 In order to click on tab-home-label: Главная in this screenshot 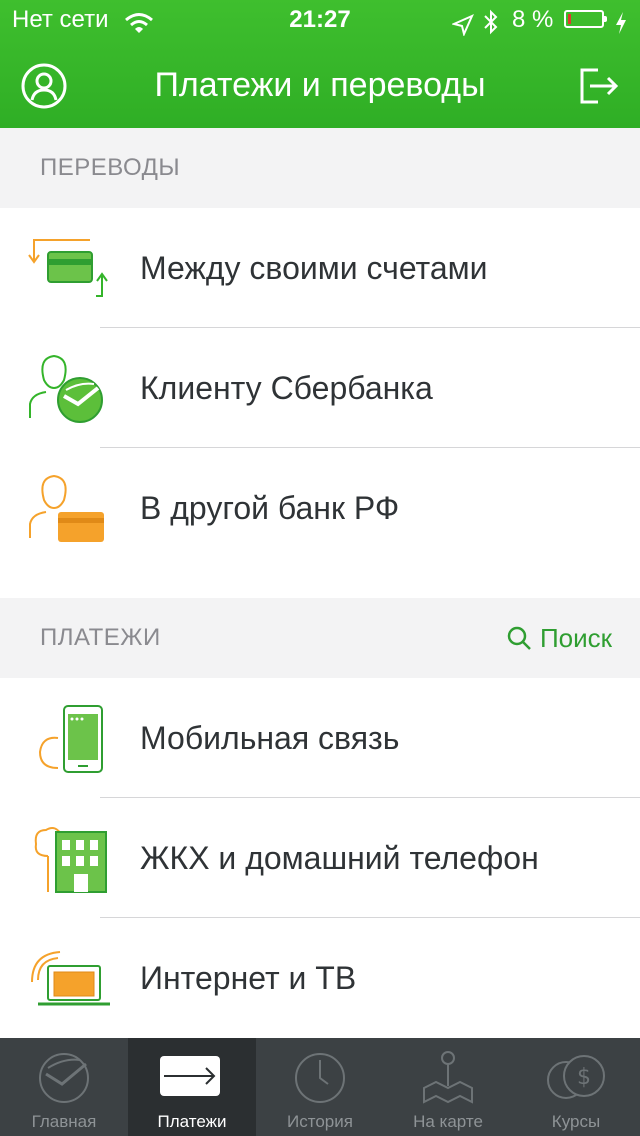, I will do `click(64, 1121)`.